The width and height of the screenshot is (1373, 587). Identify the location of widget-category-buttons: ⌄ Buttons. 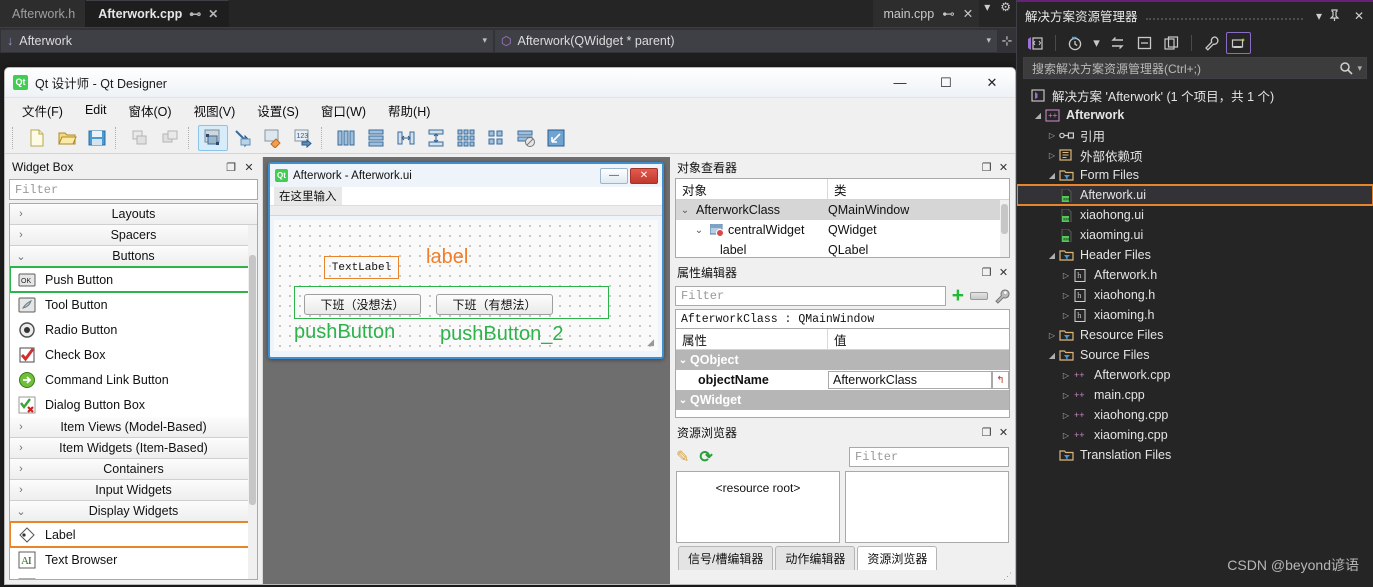
(133, 256).